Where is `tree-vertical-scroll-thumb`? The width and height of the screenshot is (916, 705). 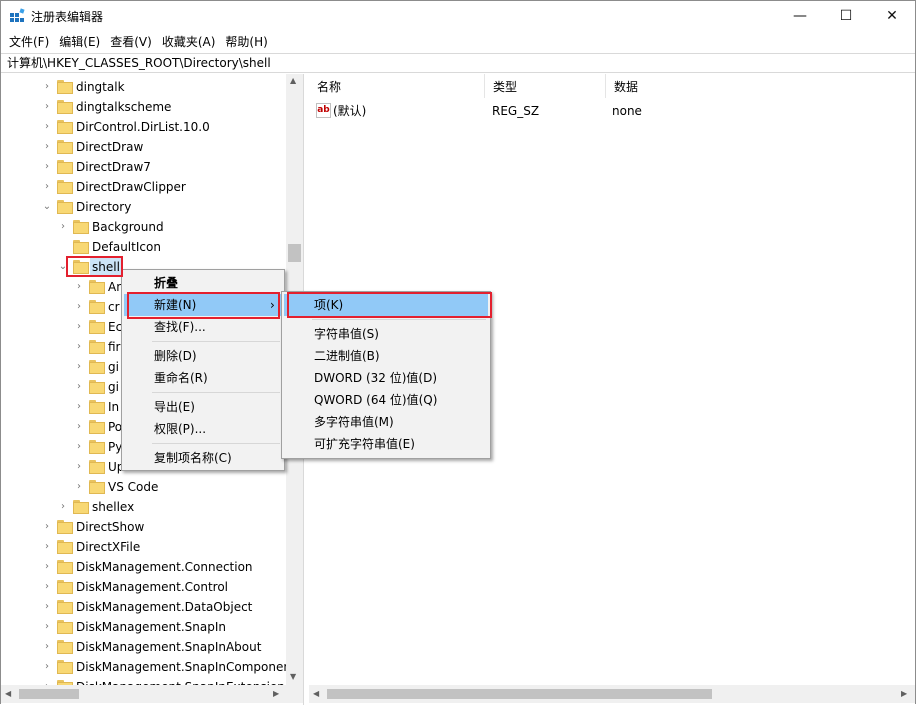
tree-vertical-scroll-thumb is located at coordinates (294, 253).